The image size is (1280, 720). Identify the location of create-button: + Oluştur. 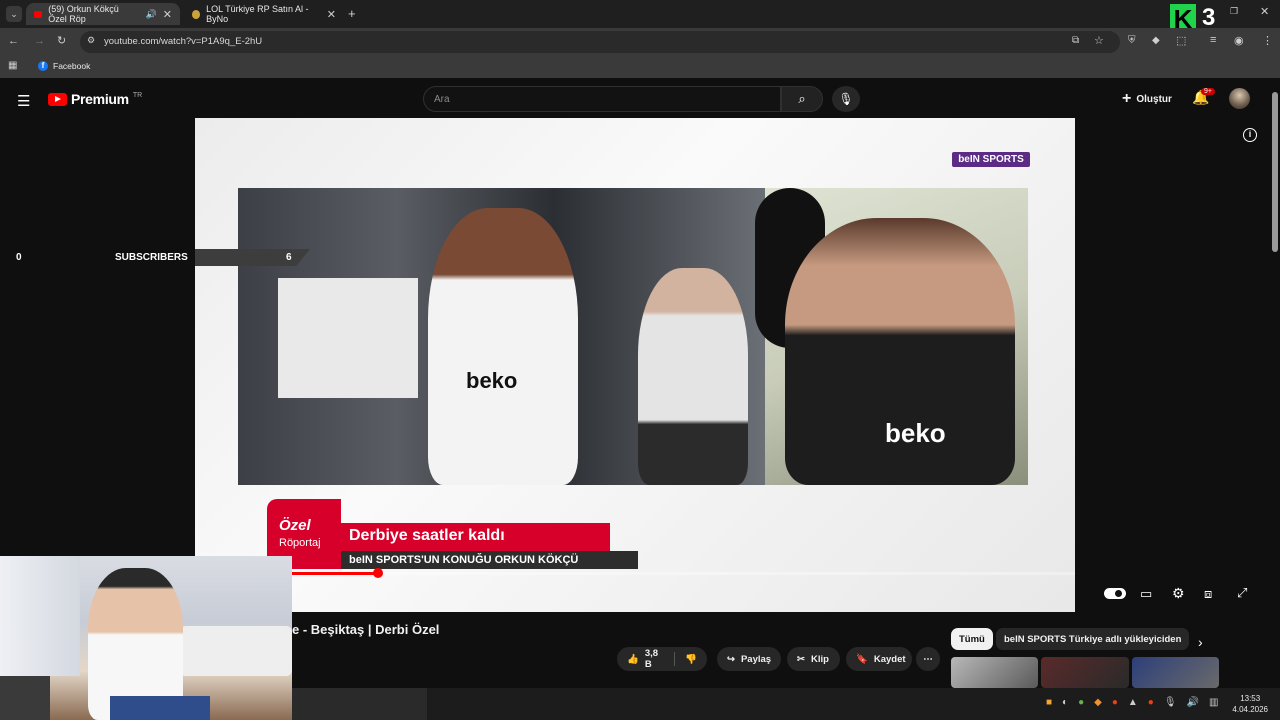
(1147, 99).